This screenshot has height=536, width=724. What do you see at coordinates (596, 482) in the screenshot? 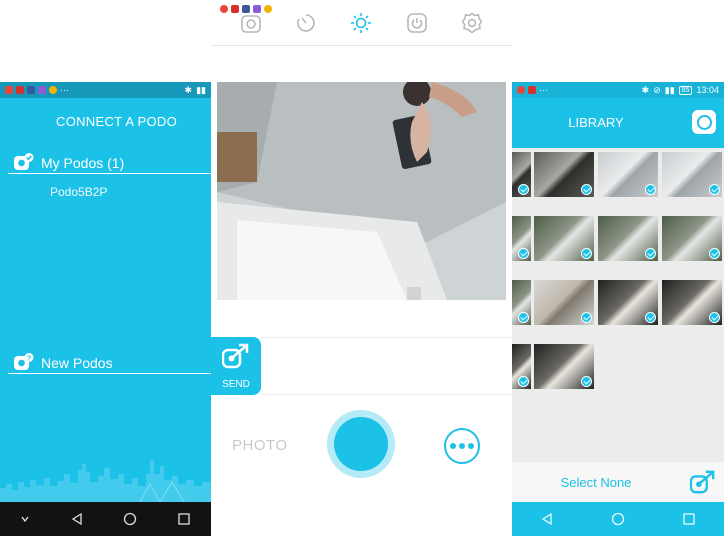
I see `select-none-button: Select None` at bounding box center [596, 482].